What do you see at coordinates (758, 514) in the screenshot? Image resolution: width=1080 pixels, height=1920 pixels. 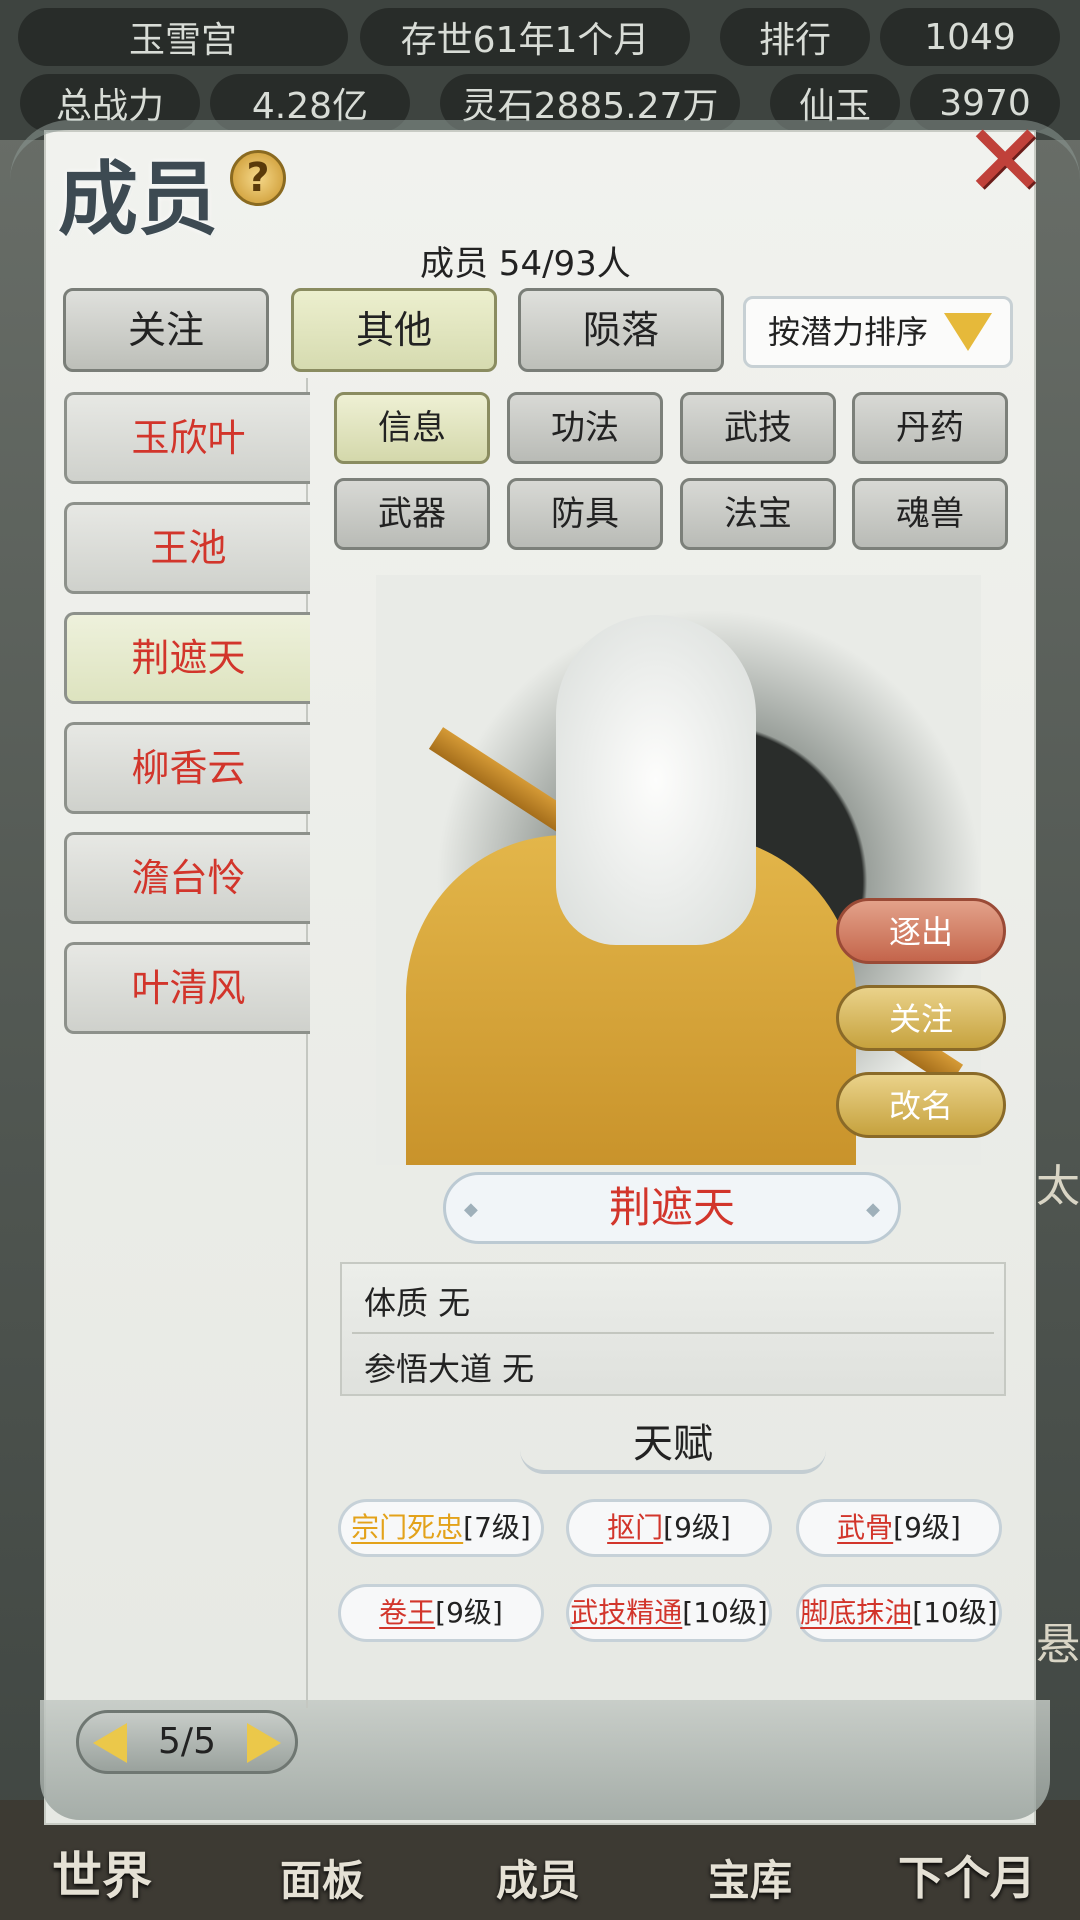 I see `subtab-artifact: 法宝` at bounding box center [758, 514].